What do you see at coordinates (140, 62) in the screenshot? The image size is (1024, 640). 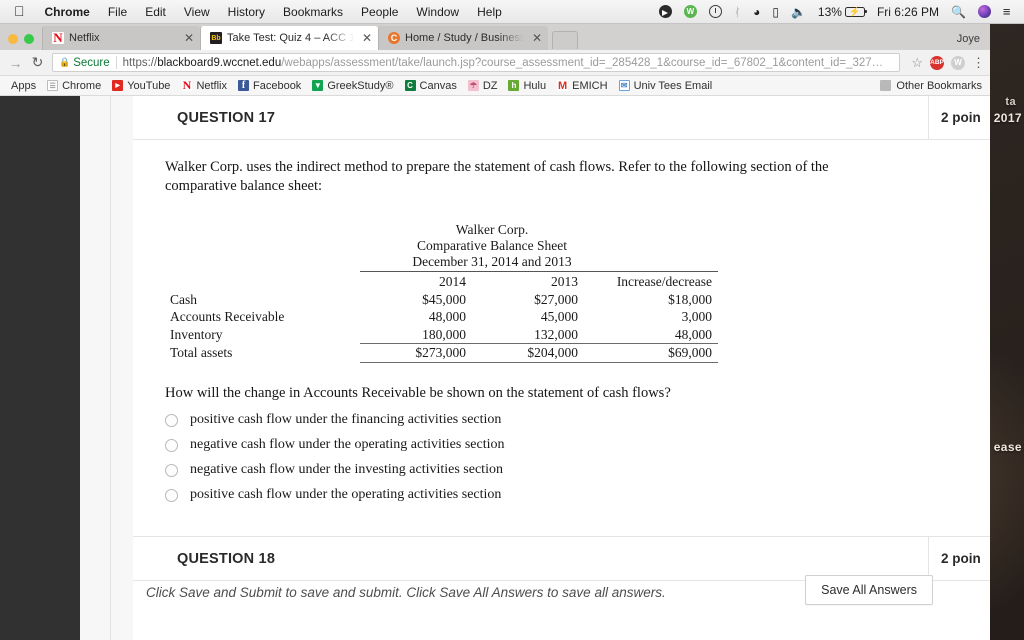 I see `url-scheme: https://` at bounding box center [140, 62].